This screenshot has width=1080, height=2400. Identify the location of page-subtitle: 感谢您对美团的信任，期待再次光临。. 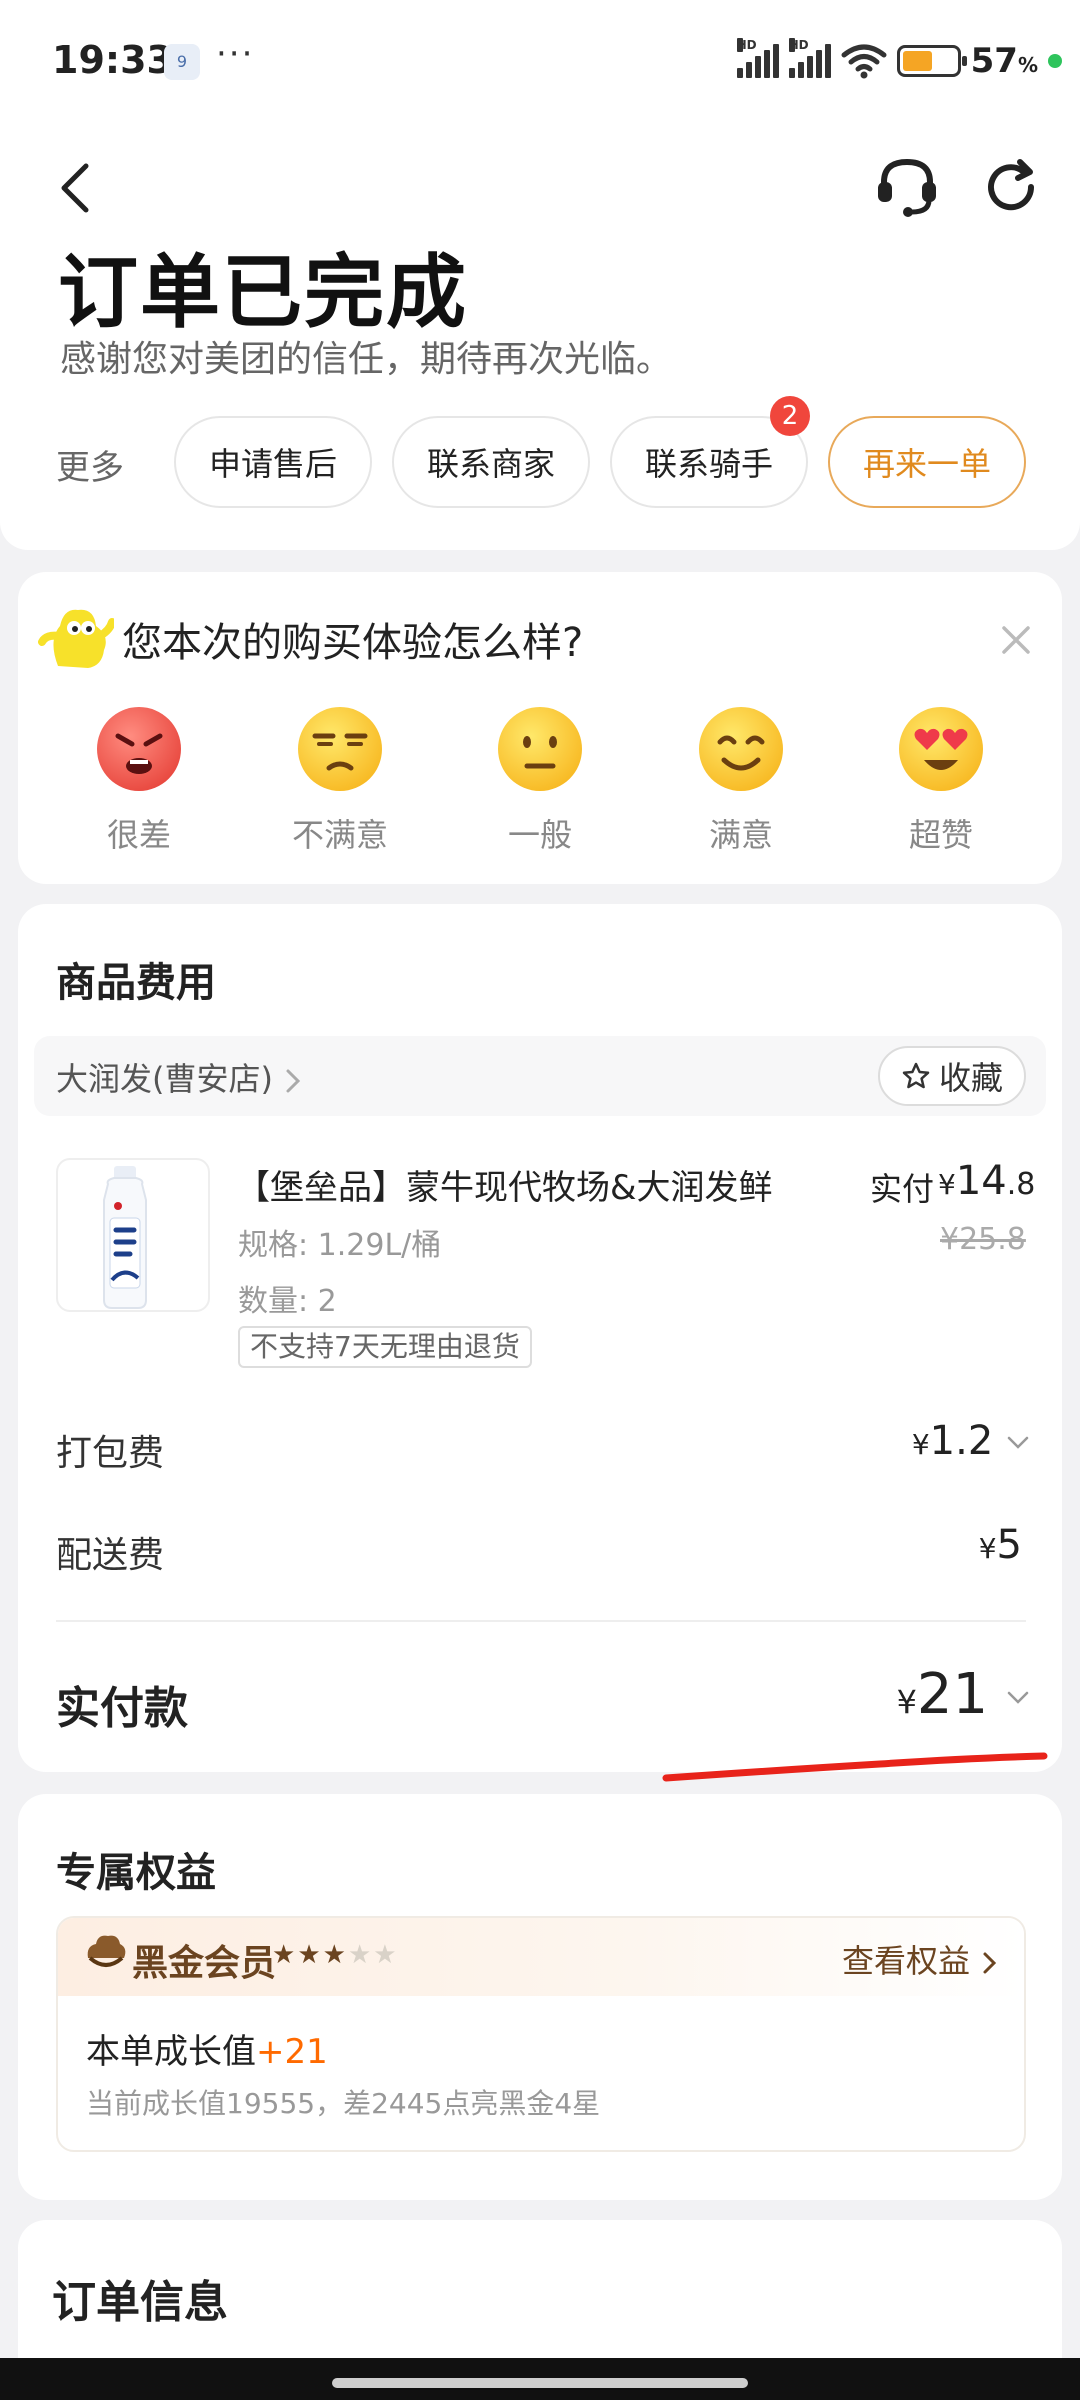
(366, 359).